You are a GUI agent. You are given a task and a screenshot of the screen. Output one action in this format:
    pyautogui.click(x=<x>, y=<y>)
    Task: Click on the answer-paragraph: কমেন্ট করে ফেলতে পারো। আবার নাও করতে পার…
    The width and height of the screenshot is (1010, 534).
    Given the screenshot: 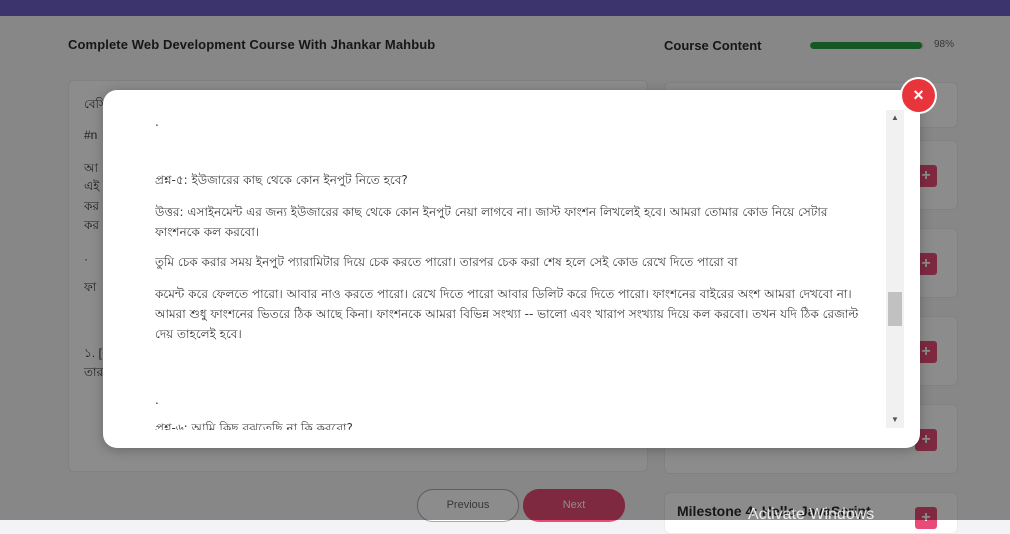 What is the action you would take?
    pyautogui.click(x=507, y=314)
    